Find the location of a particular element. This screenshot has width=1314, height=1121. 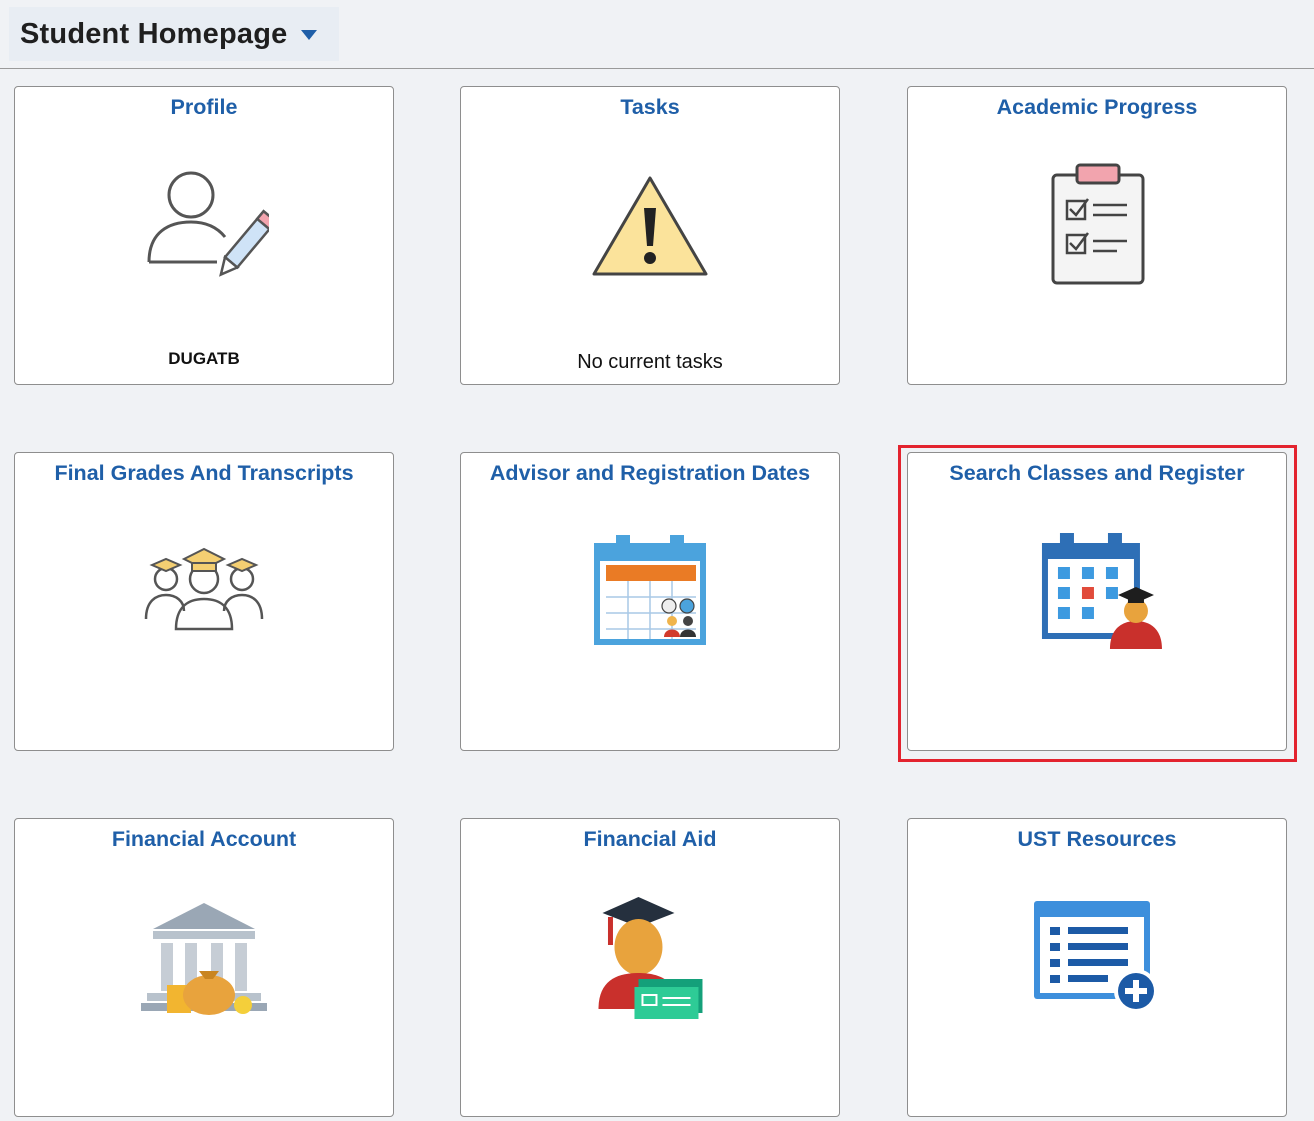

profile-user-id: DUGATB is located at coordinates (204, 358).